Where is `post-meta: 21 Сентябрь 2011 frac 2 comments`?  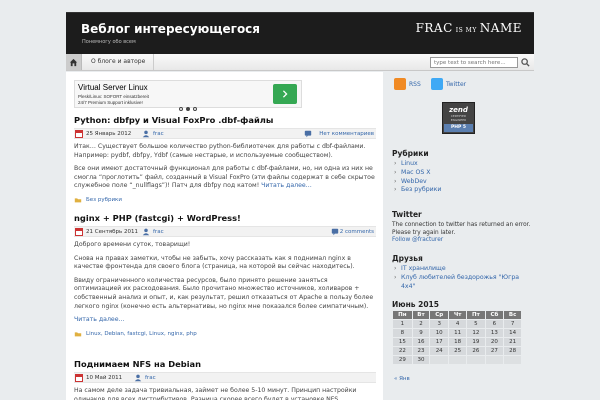 post-meta: 21 Сентябрь 2011 frac 2 comments is located at coordinates (225, 231).